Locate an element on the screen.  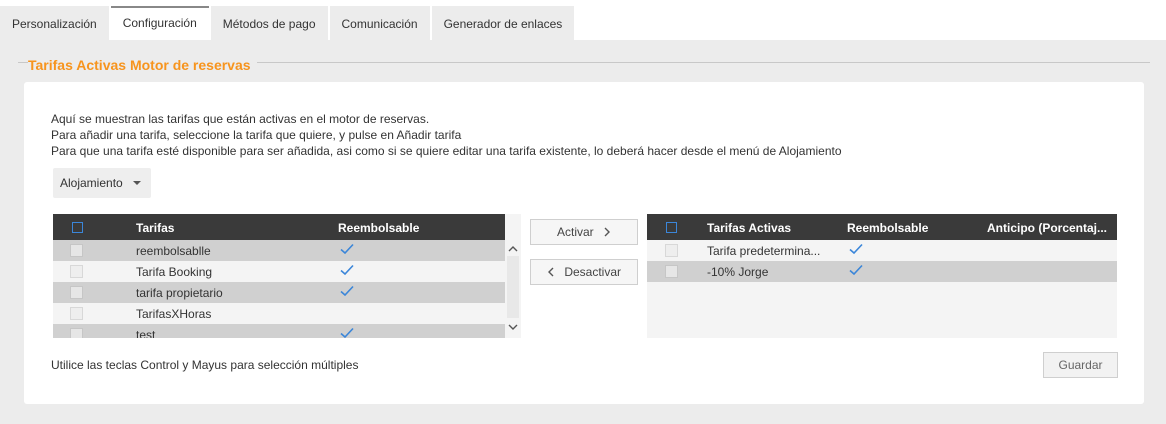
table-row: -10% Jorge is located at coordinates (882, 271).